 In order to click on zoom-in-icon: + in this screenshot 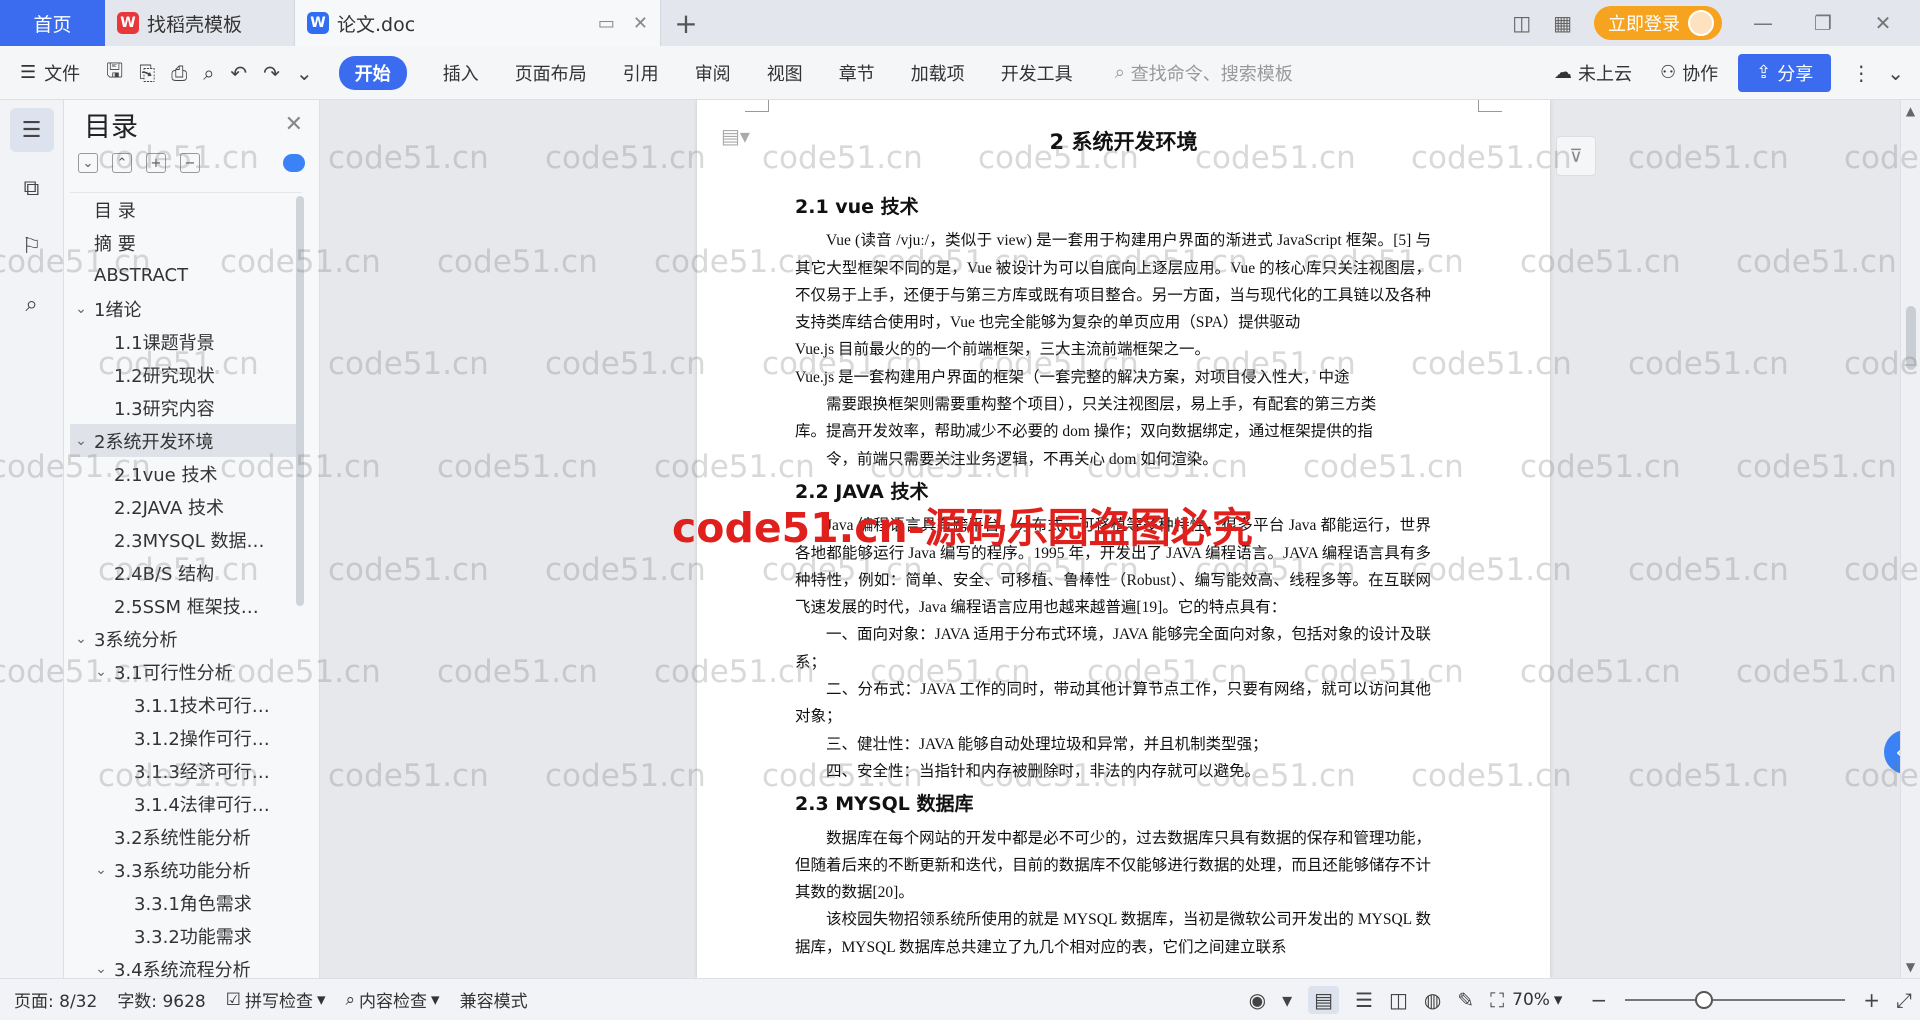, I will do `click(1871, 1000)`.